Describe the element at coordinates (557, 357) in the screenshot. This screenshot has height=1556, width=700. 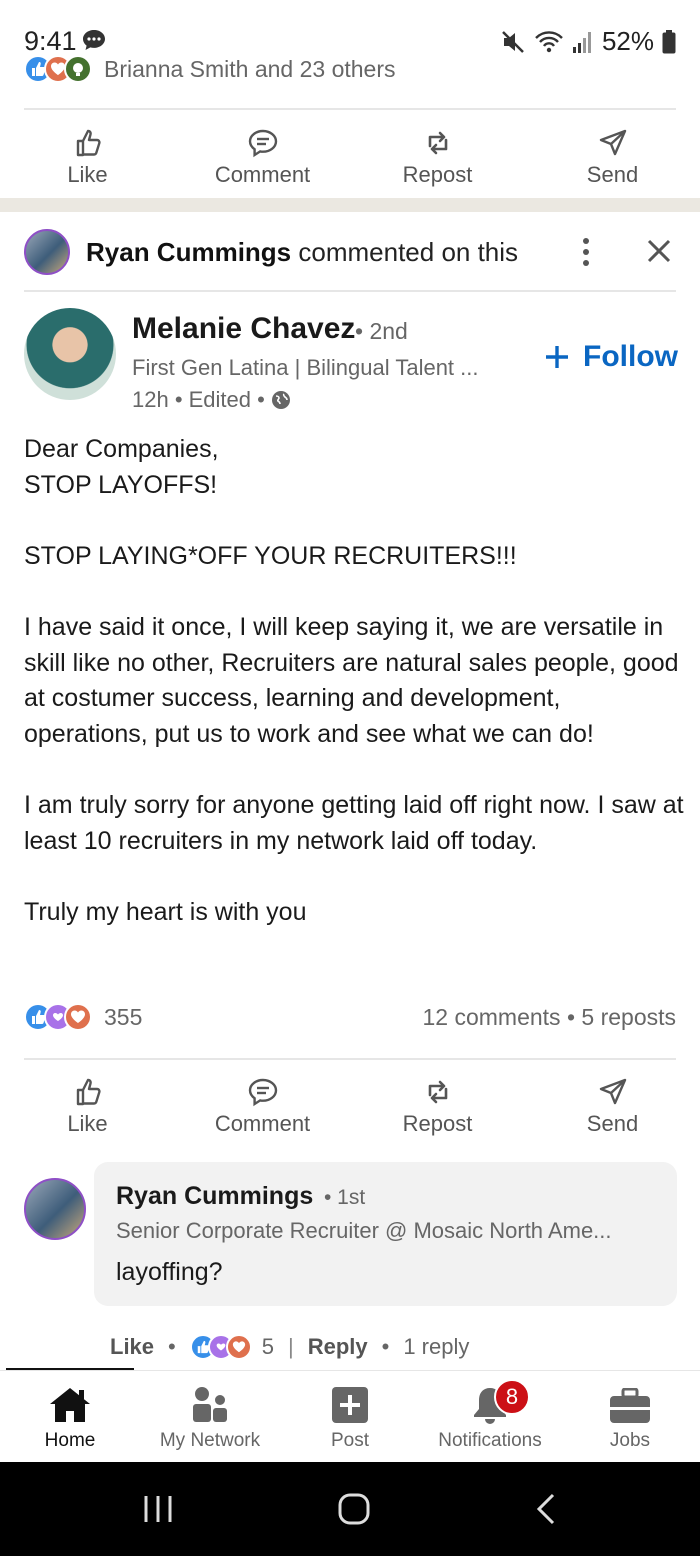
I see `plus-icon` at that location.